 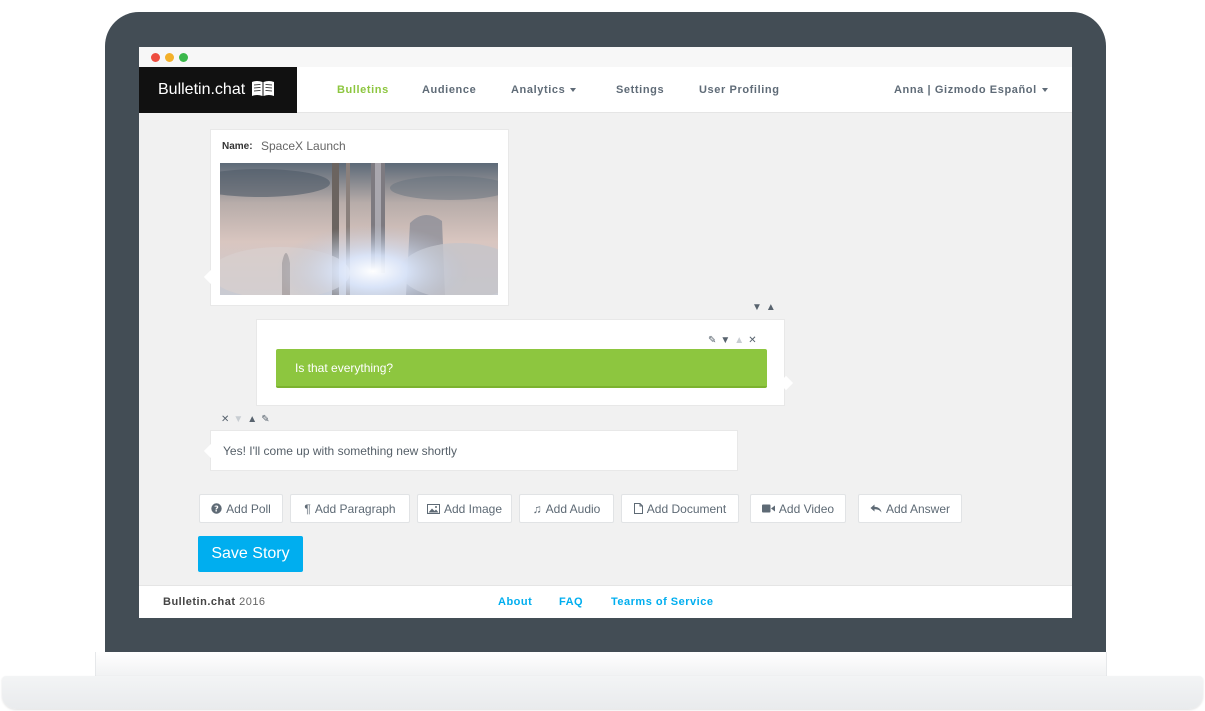 I want to click on video-camera-icon, so click(x=768, y=508).